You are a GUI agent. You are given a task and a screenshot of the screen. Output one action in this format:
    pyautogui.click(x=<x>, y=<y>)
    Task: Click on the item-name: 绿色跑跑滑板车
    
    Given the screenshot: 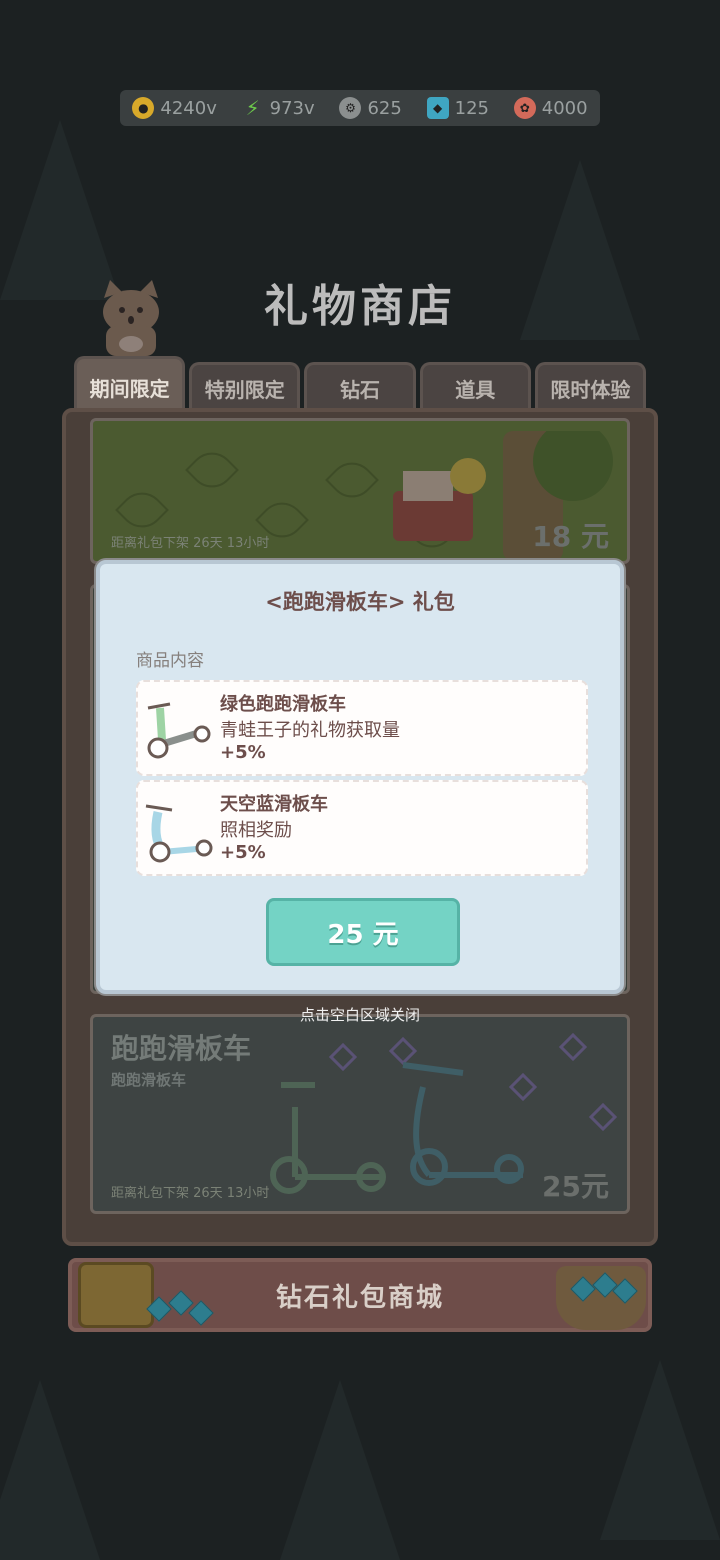 What is the action you would take?
    pyautogui.click(x=283, y=704)
    